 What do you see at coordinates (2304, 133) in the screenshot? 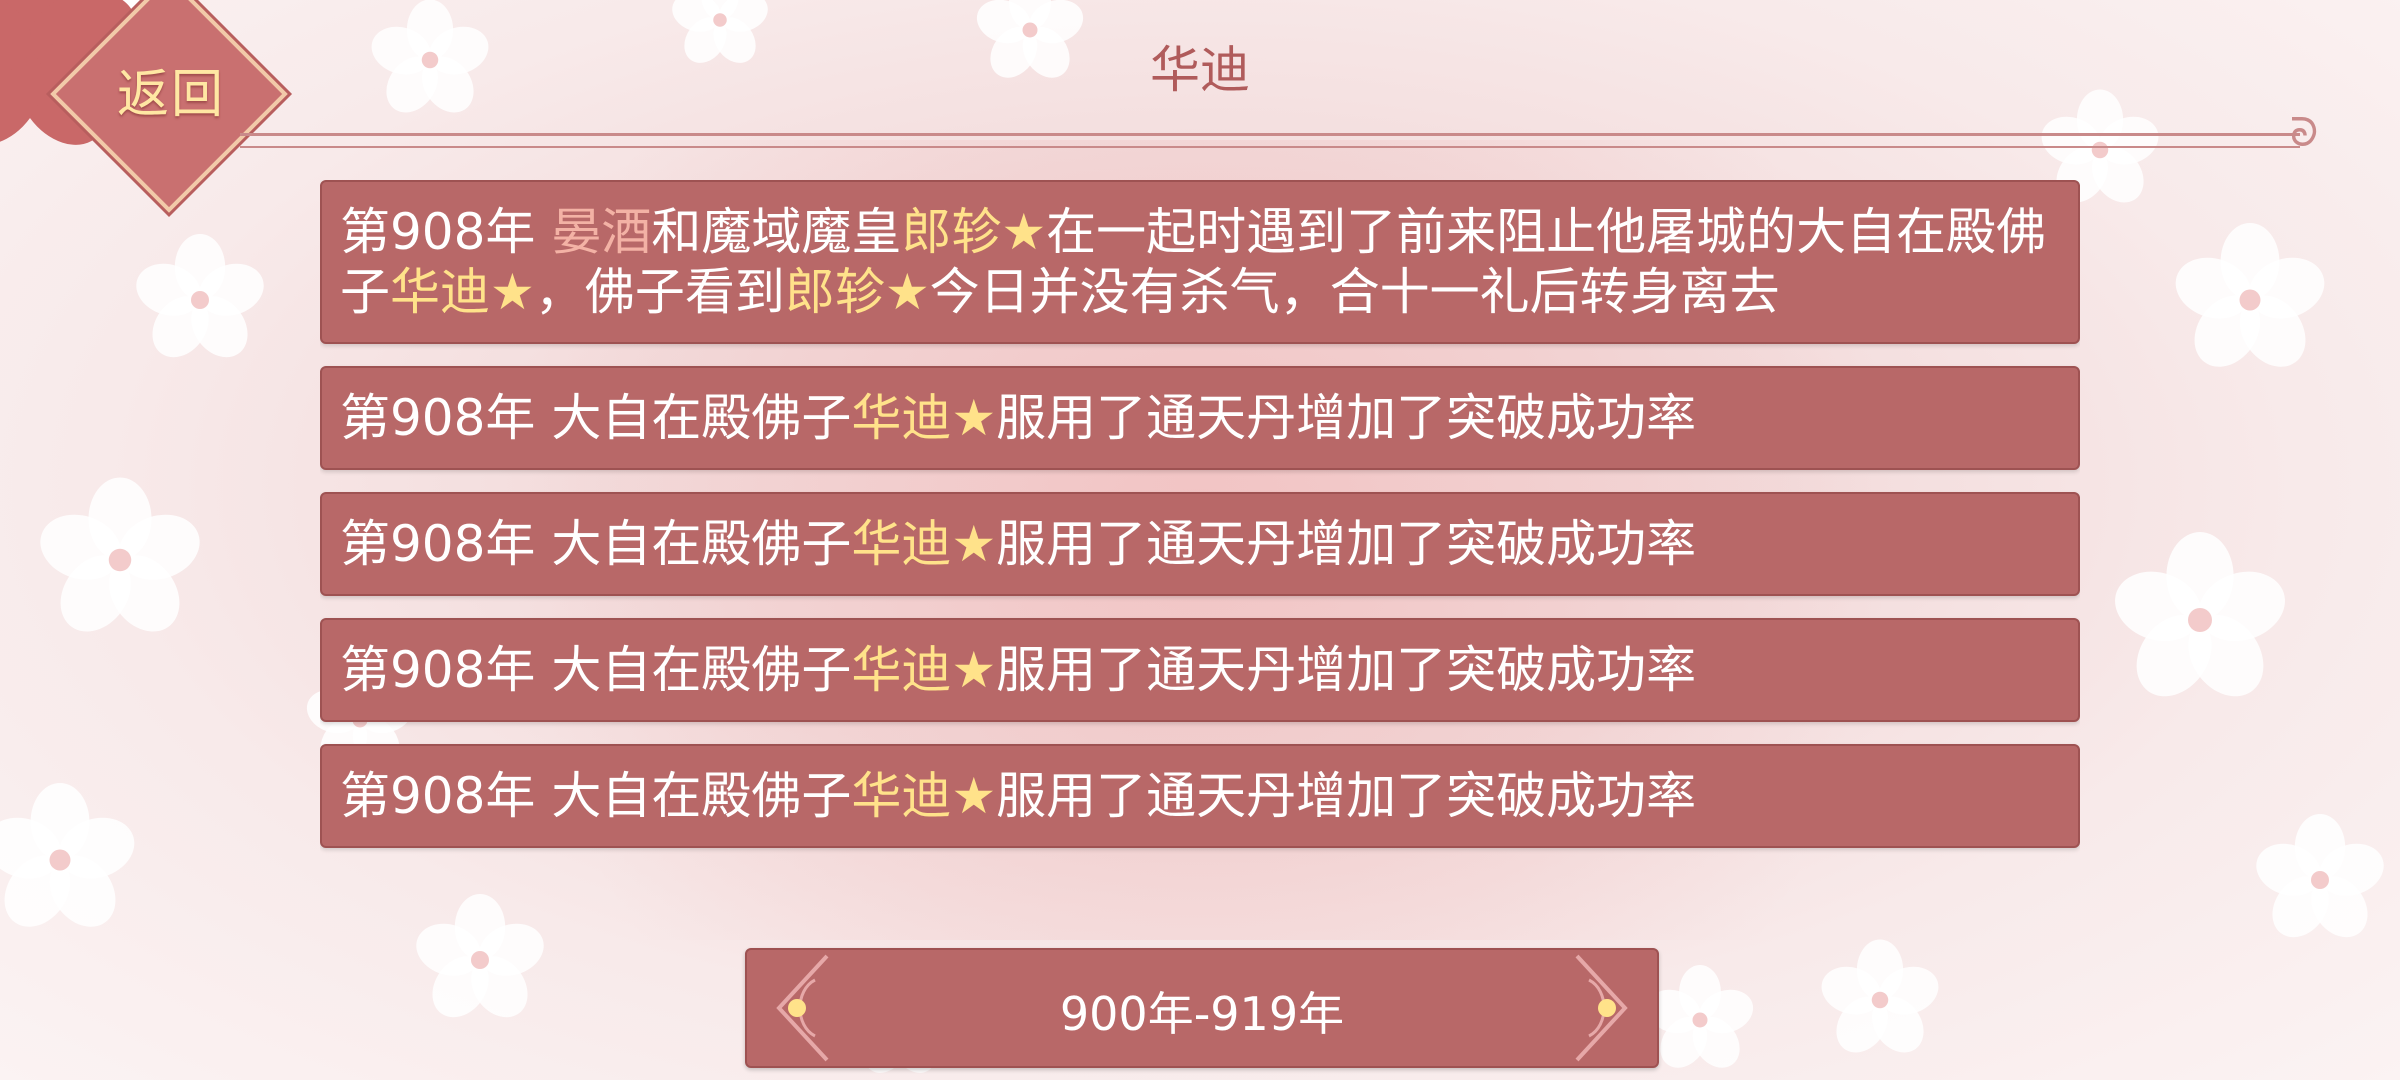
I see `divider-scroll-ornament-icon: ᘐ` at bounding box center [2304, 133].